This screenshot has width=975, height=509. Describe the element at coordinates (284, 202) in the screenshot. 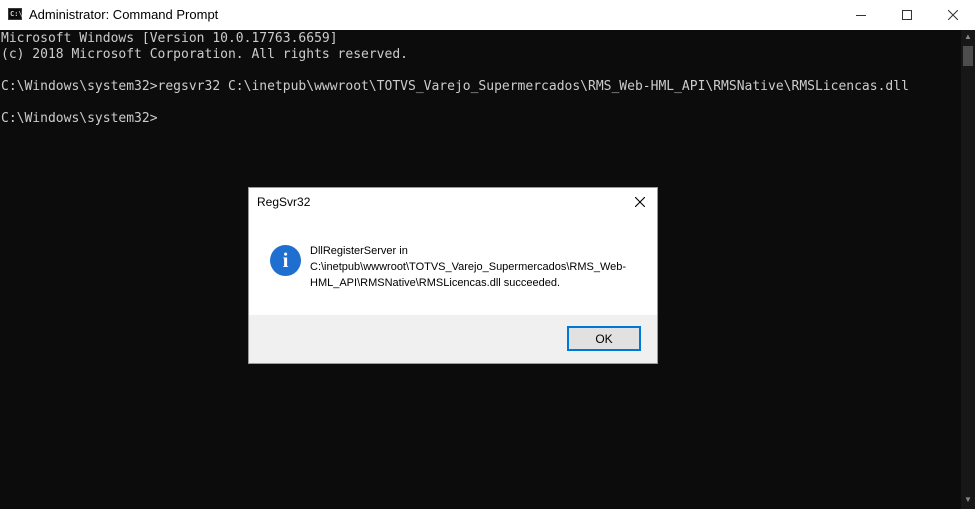

I see `dialog-title: RegSvr32` at that location.